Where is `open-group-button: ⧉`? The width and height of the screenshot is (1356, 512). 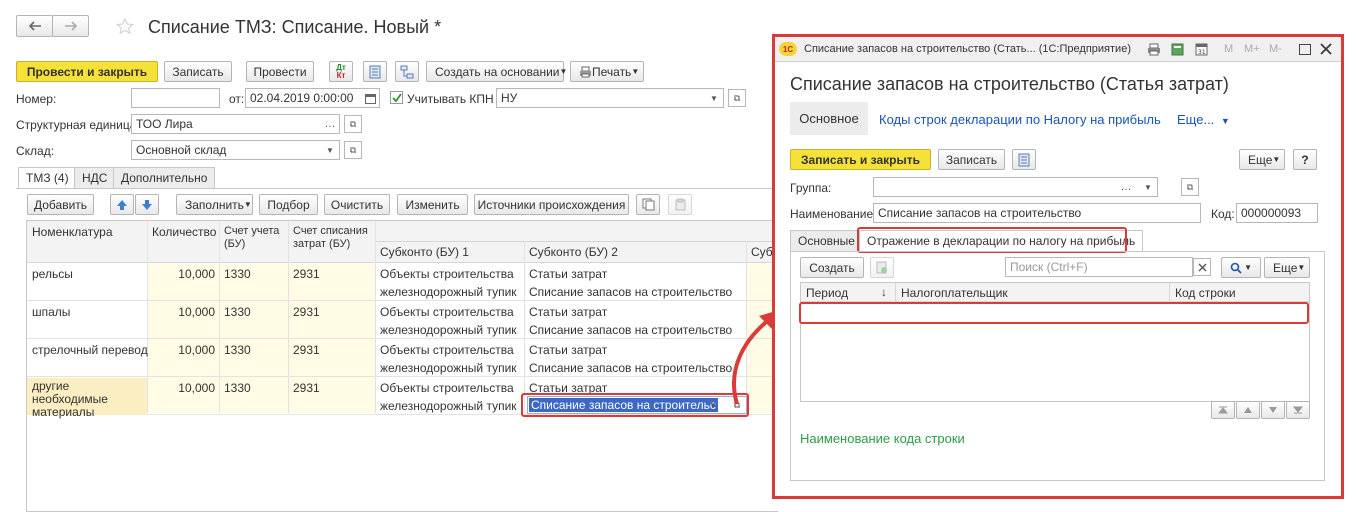
open-group-button: ⧉ is located at coordinates (1190, 187).